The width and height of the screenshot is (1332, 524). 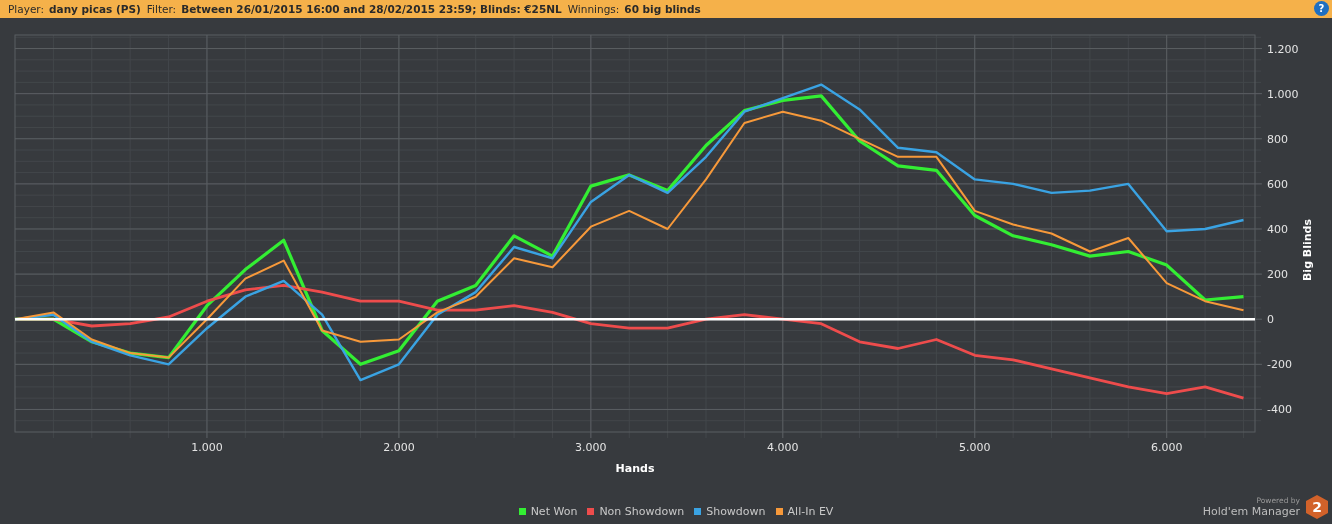 What do you see at coordinates (1307, 250) in the screenshot?
I see `y-axis-title: Big Blinds` at bounding box center [1307, 250].